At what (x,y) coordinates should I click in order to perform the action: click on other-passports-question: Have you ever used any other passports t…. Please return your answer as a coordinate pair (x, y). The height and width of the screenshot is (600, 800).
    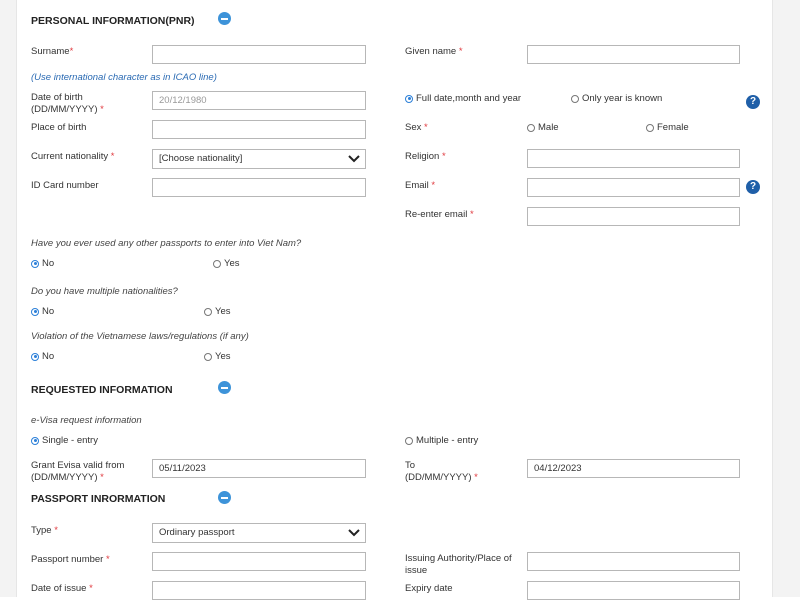
    Looking at the image, I should click on (166, 243).